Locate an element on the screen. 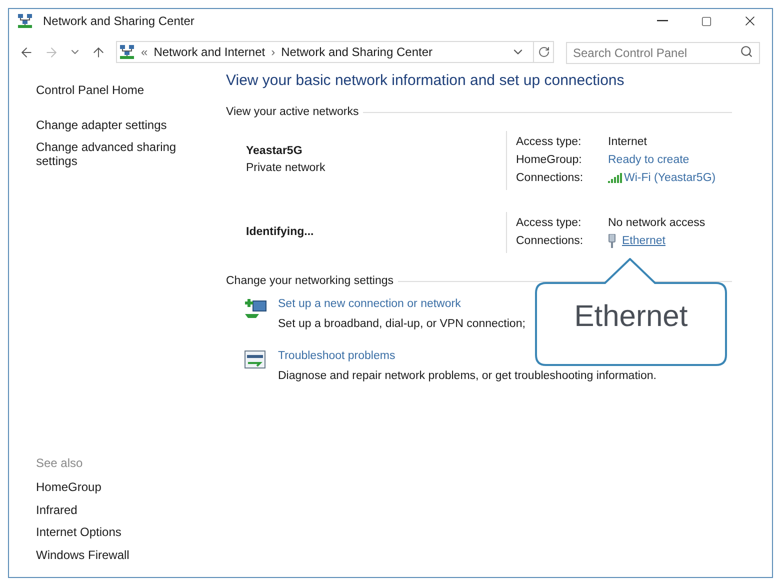 Image resolution: width=783 pixels, height=583 pixels. window-title: Network and Sharing Center is located at coordinates (118, 21).